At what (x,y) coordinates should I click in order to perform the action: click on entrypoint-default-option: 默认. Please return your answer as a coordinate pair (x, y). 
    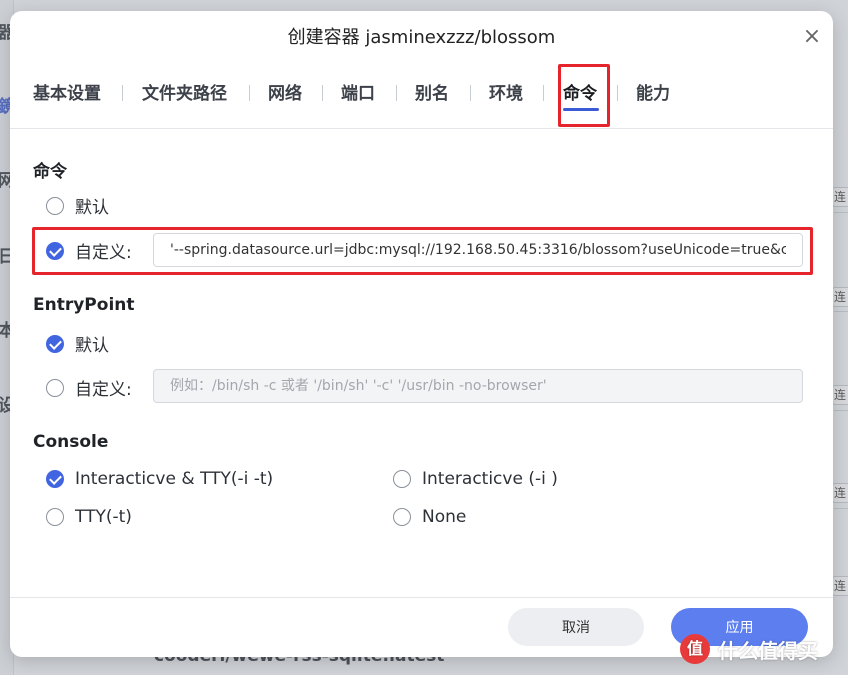
    Looking at the image, I should click on (77, 343).